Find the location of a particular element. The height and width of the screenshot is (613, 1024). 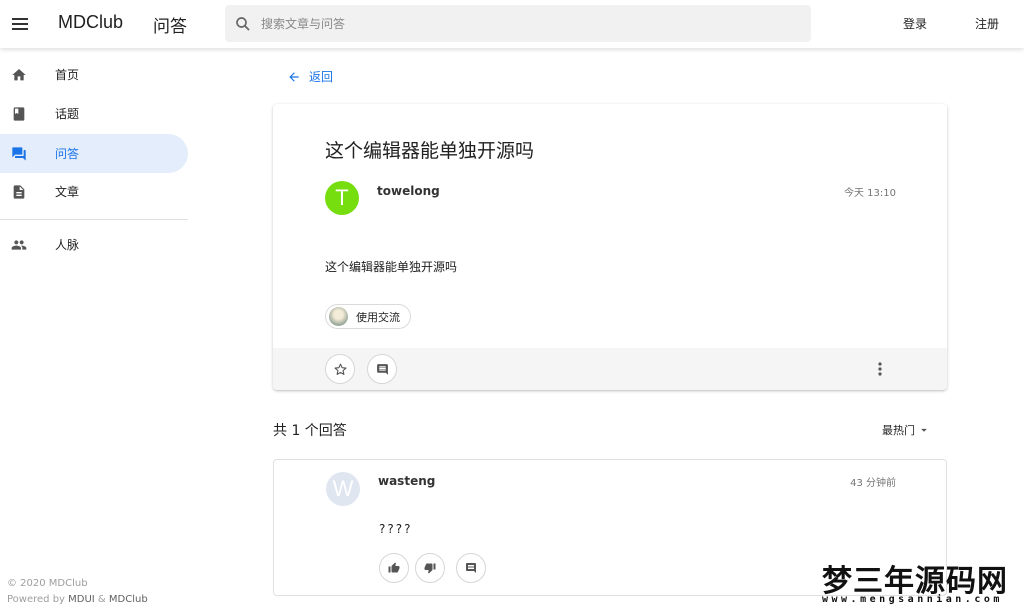

sidebar-item-label: 话题 is located at coordinates (67, 114).